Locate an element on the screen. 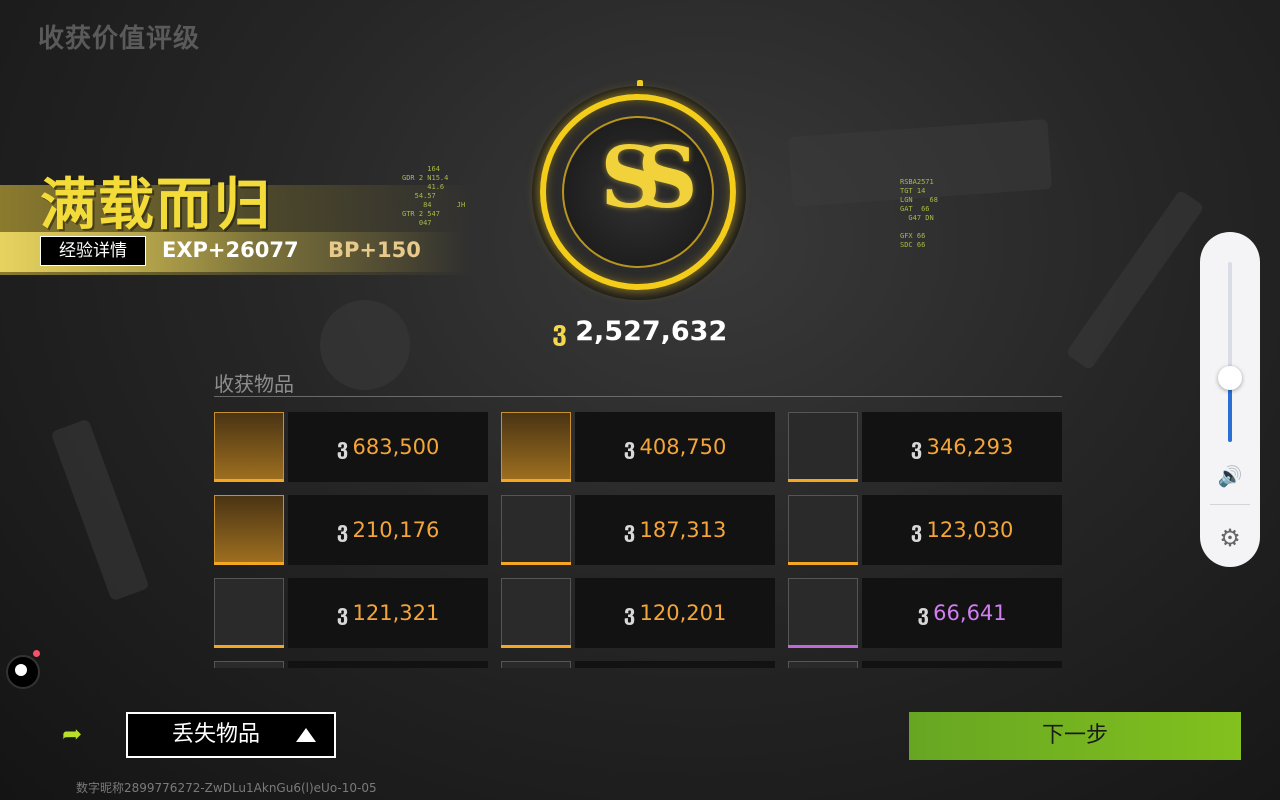  volume-slider-knob is located at coordinates (1230, 378).